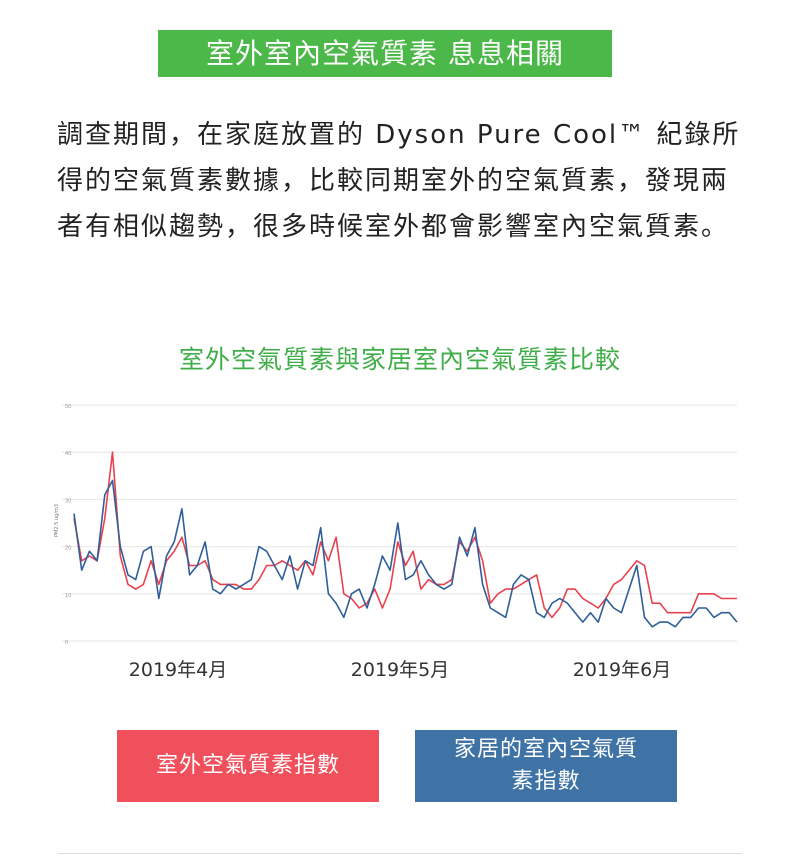 Image resolution: width=800 pixels, height=867 pixels. I want to click on x-tick-label: 2019年6月, so click(622, 670).